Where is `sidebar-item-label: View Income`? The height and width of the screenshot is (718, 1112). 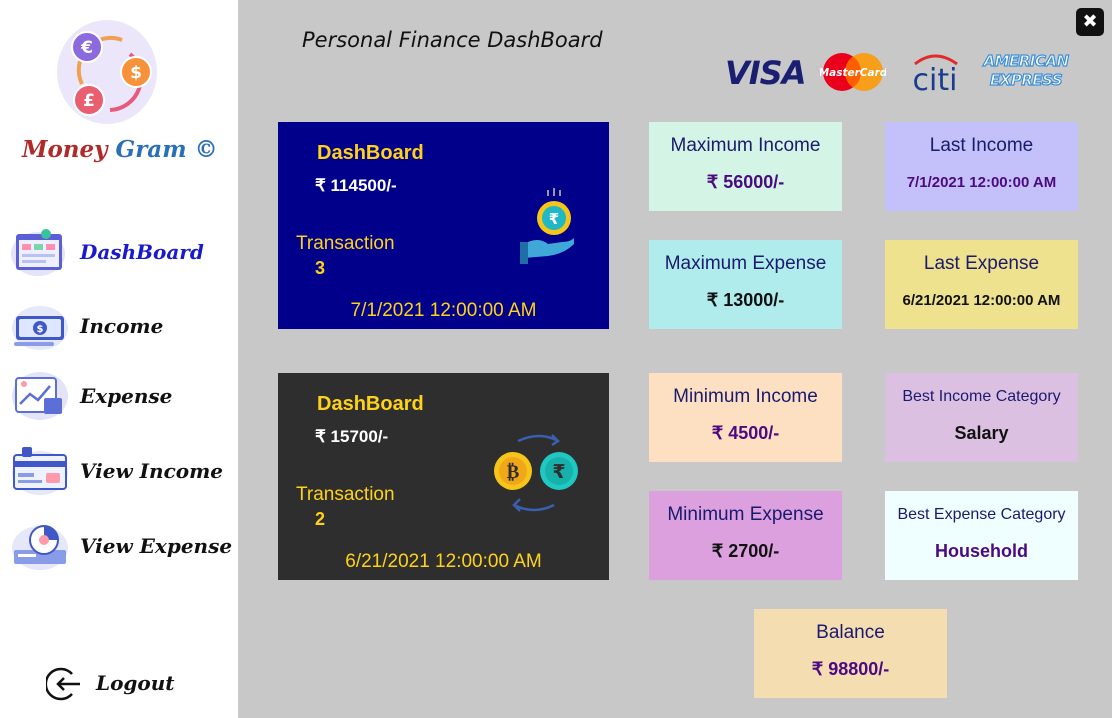 sidebar-item-label: View Income is located at coordinates (151, 471).